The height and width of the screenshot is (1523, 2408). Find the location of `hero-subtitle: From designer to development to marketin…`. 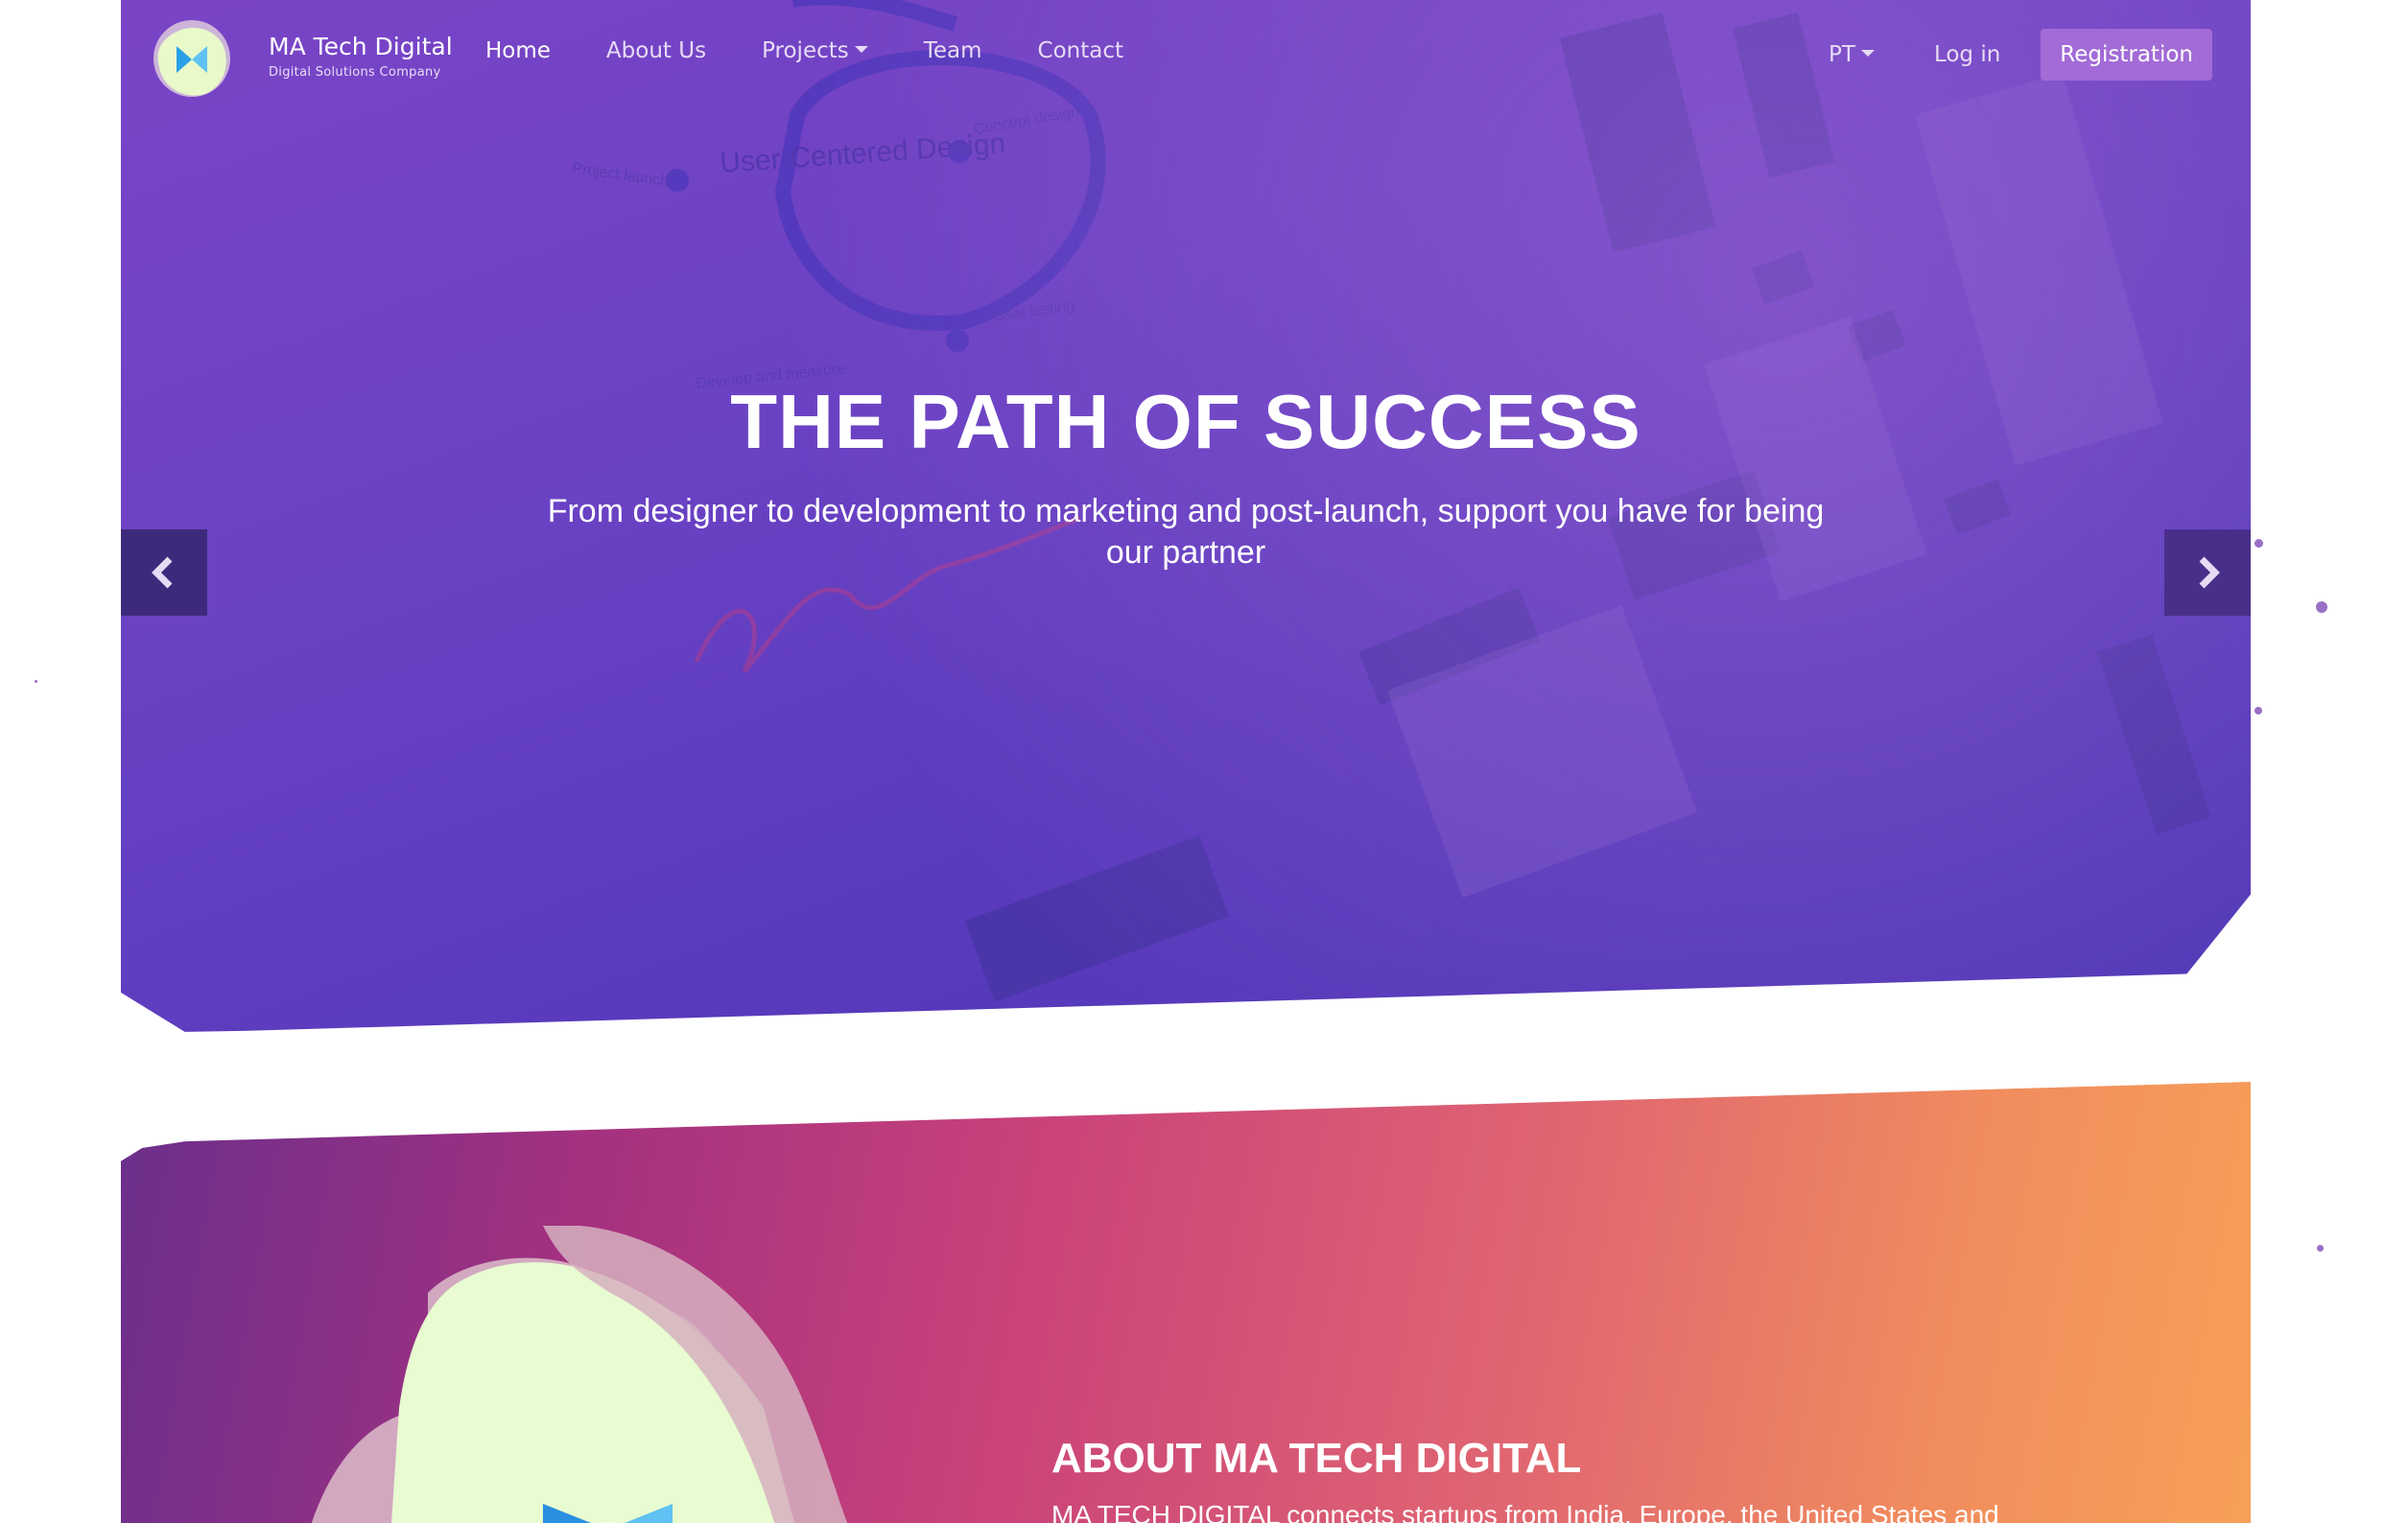

hero-subtitle: From designer to development to marketin… is located at coordinates (1186, 532).